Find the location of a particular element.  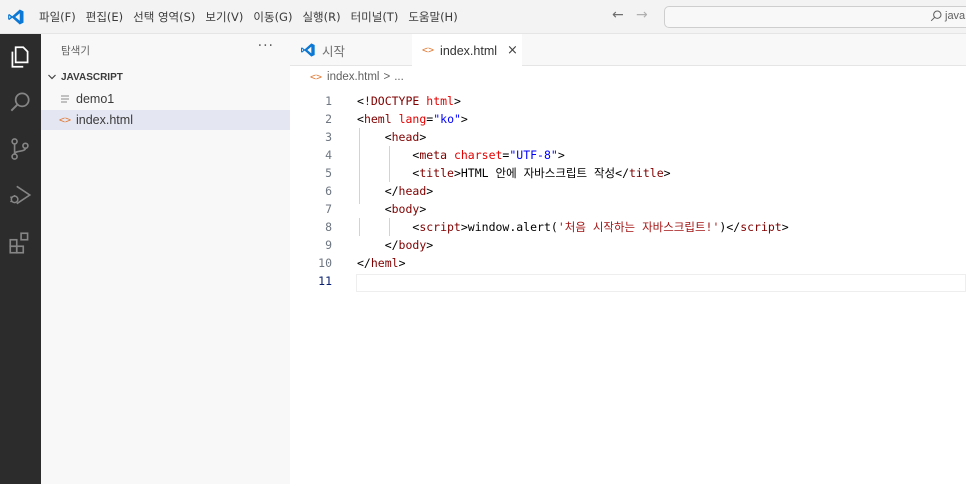

tab-label: index.html is located at coordinates (469, 50).